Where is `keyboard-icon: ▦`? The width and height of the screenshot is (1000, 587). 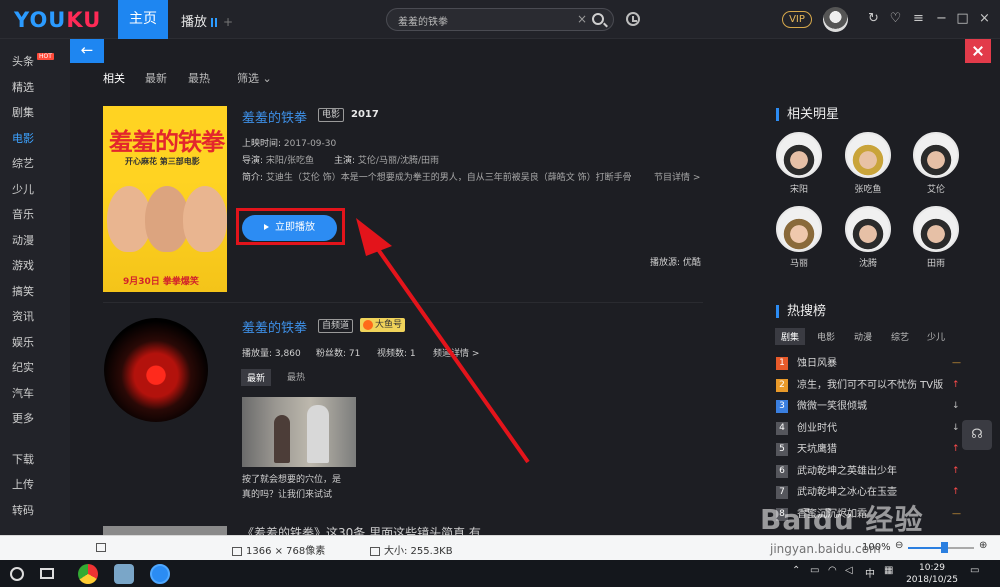 keyboard-icon: ▦ is located at coordinates (888, 570).